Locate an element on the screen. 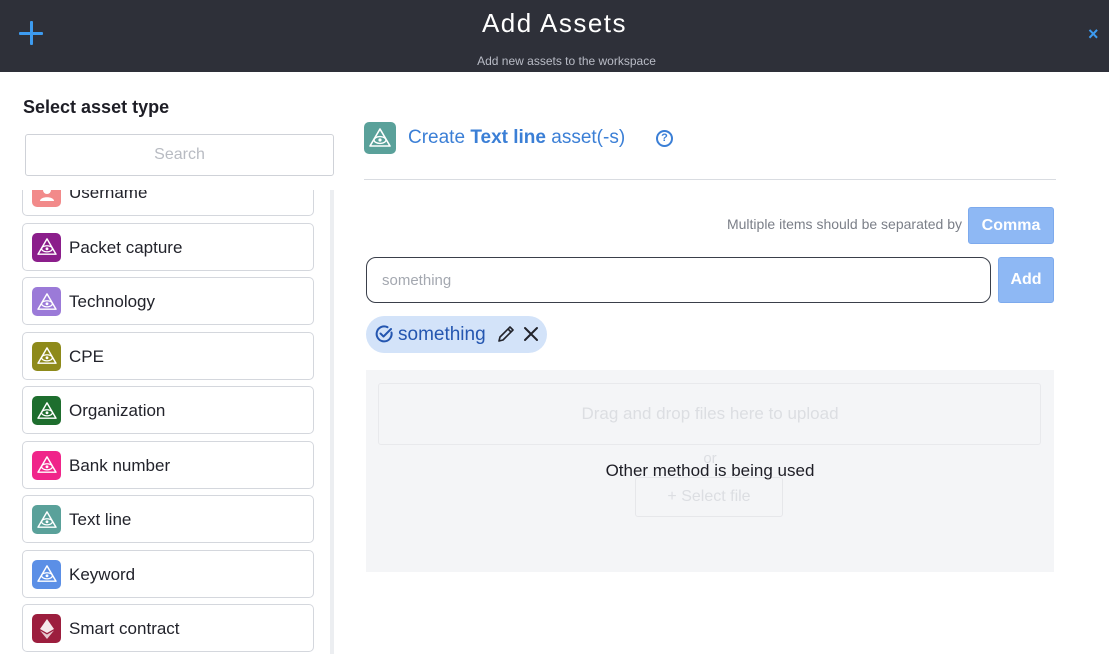  asset-type-label: Bank number is located at coordinates (120, 465).